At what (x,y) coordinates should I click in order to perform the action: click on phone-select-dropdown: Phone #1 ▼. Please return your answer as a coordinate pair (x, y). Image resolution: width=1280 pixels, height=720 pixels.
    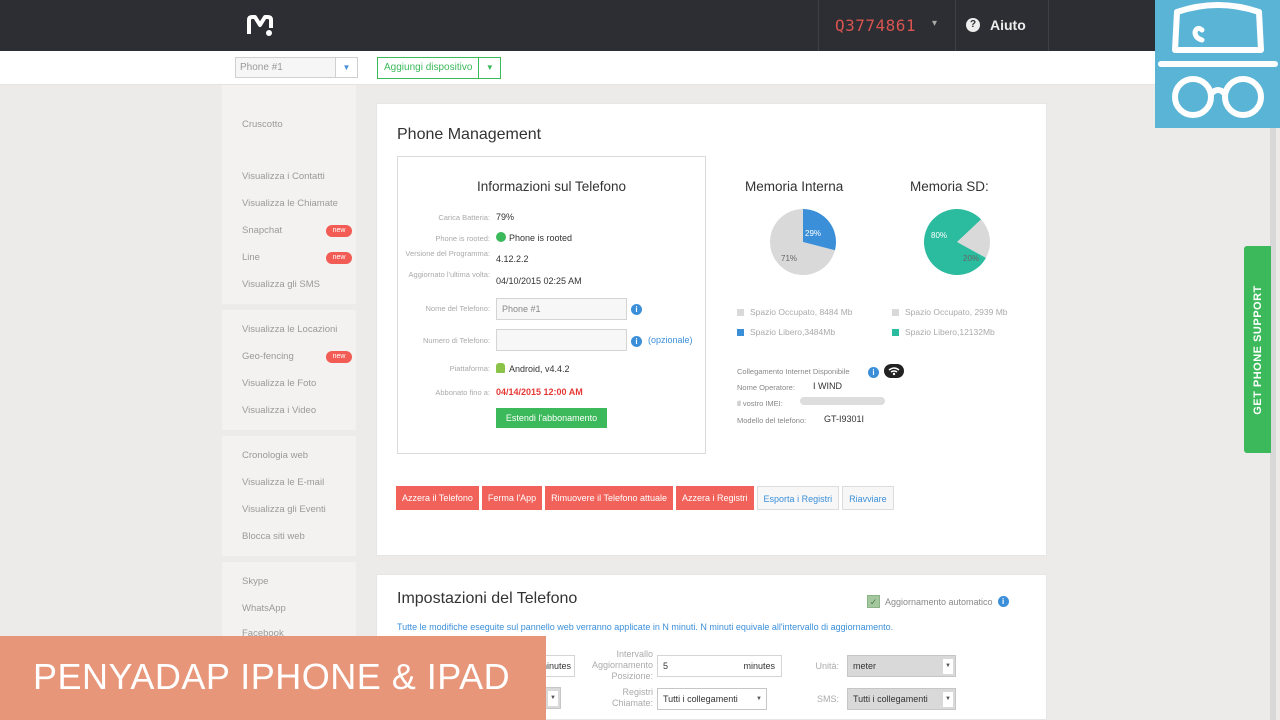
    Looking at the image, I should click on (296, 67).